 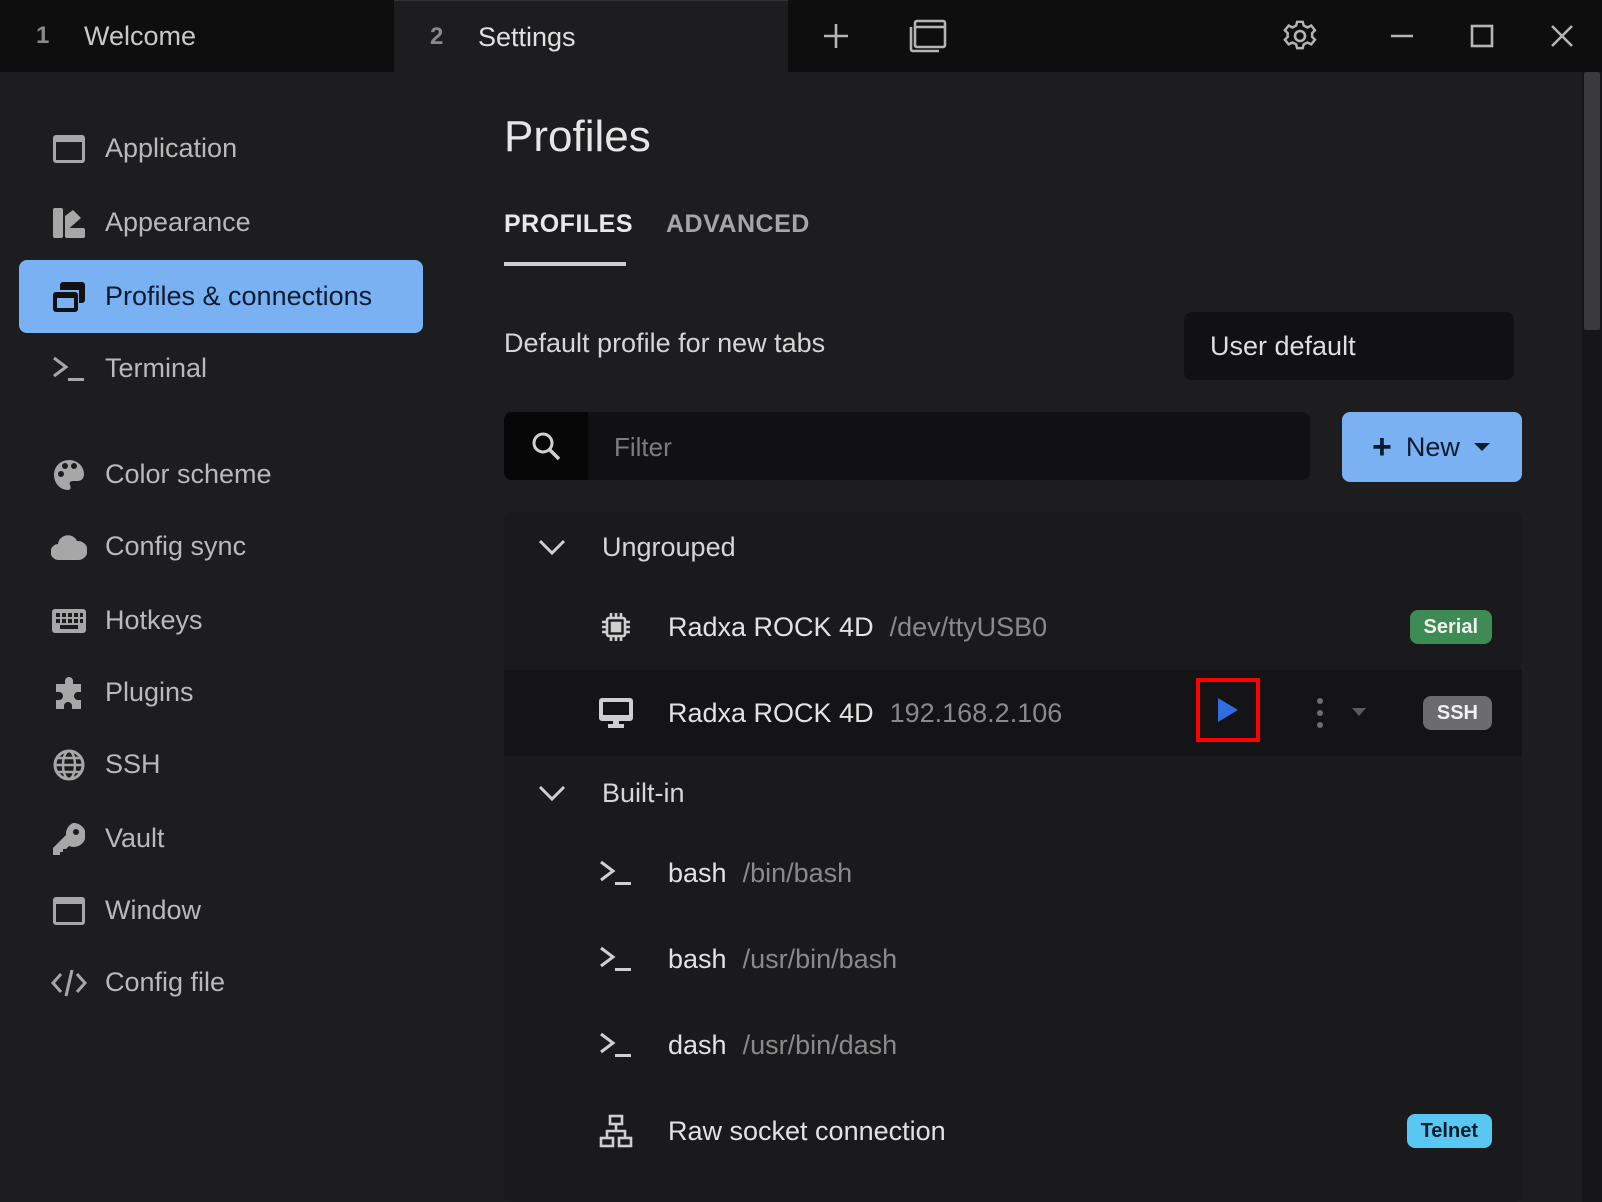 What do you see at coordinates (1013, 1045) in the screenshot?
I see `profile-row: dash/usr/bin/dash` at bounding box center [1013, 1045].